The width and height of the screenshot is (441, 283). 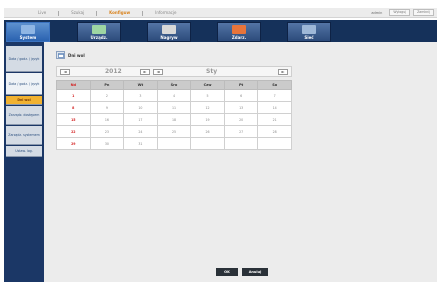 What do you see at coordinates (28, 37) in the screenshot?
I see `tab-label: System` at bounding box center [28, 37].